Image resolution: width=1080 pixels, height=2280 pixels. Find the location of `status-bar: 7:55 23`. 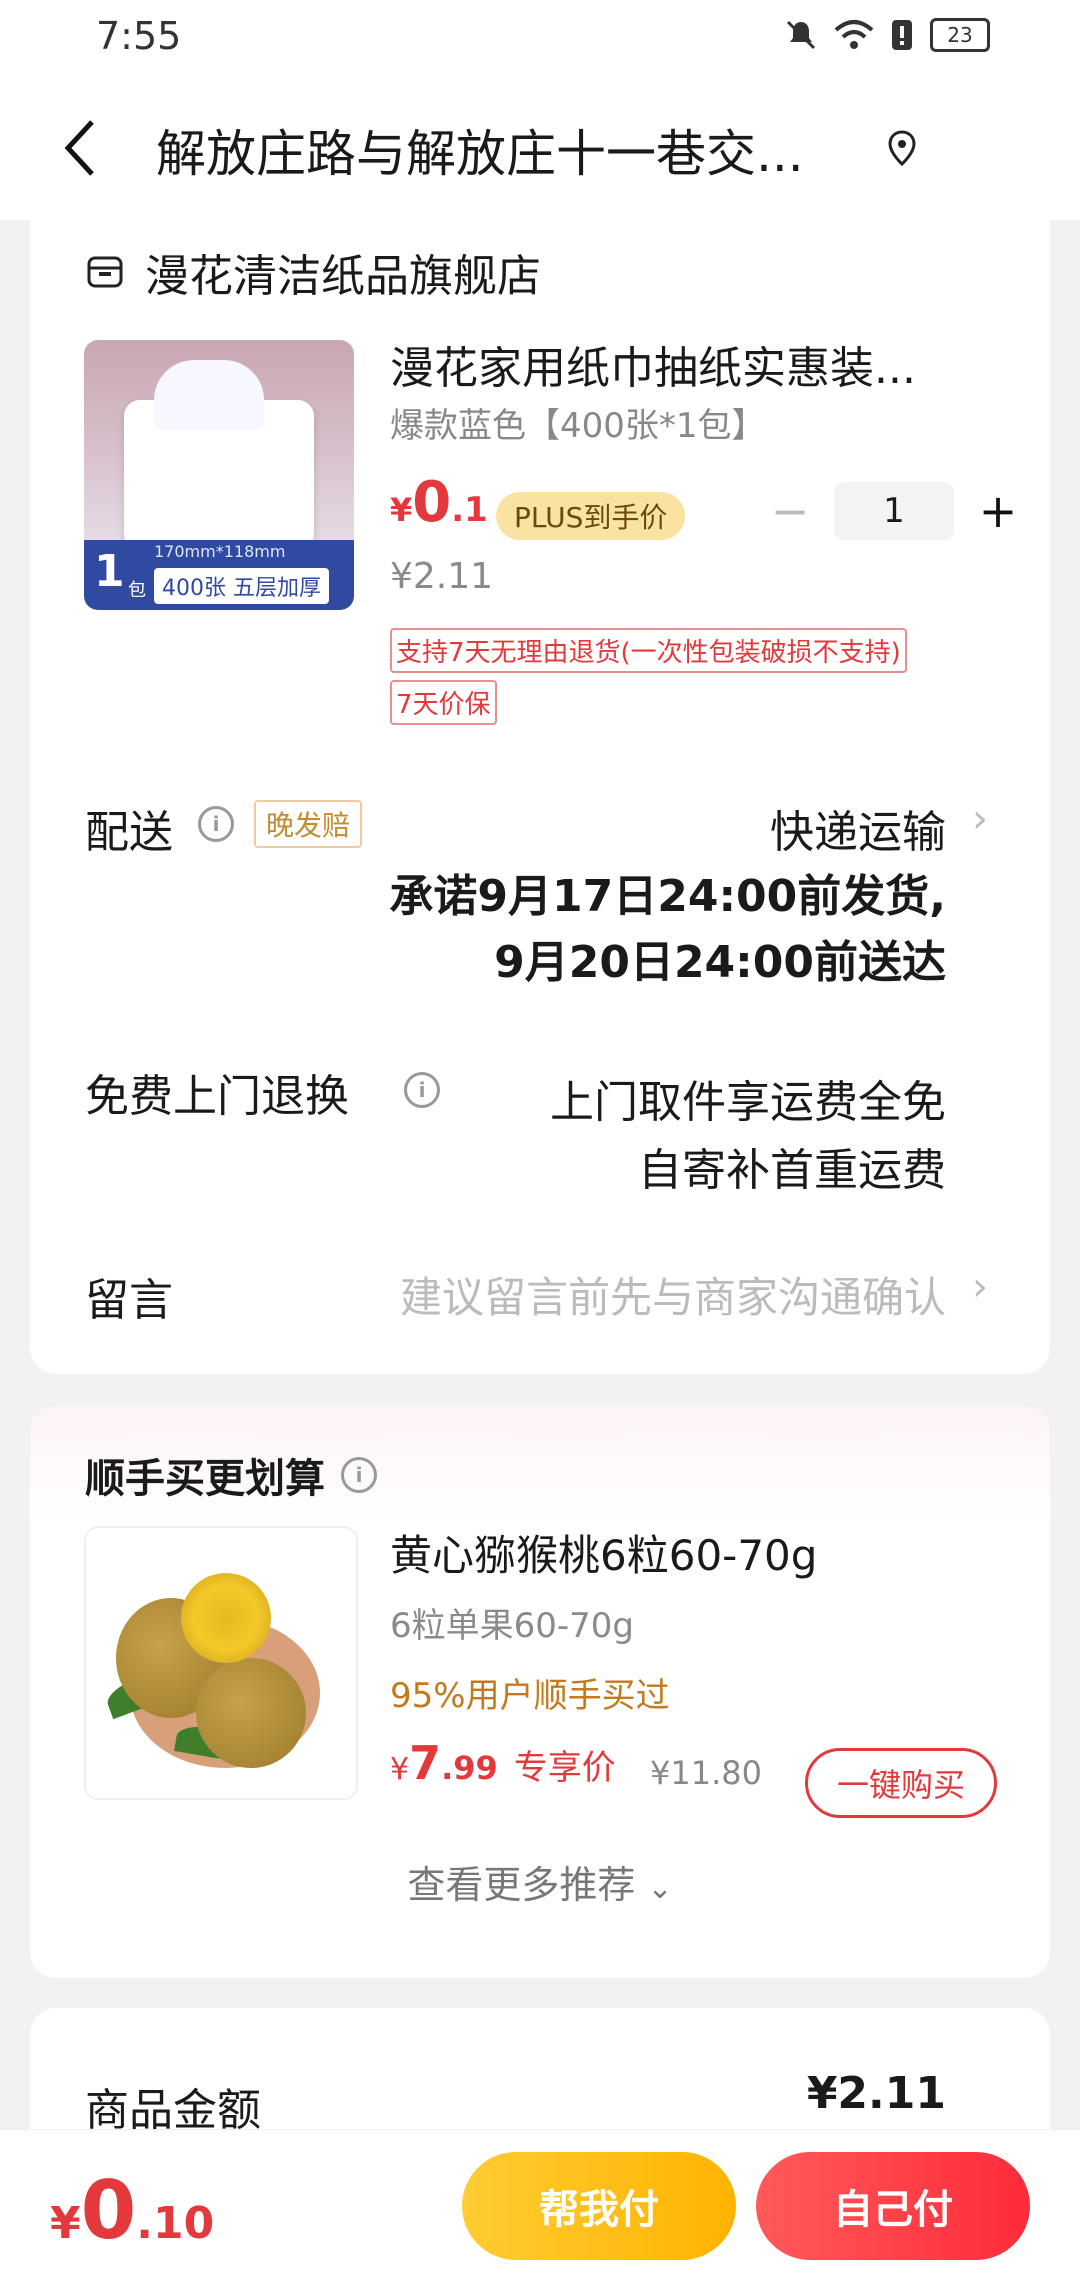

status-bar: 7:55 23 is located at coordinates (540, 40).